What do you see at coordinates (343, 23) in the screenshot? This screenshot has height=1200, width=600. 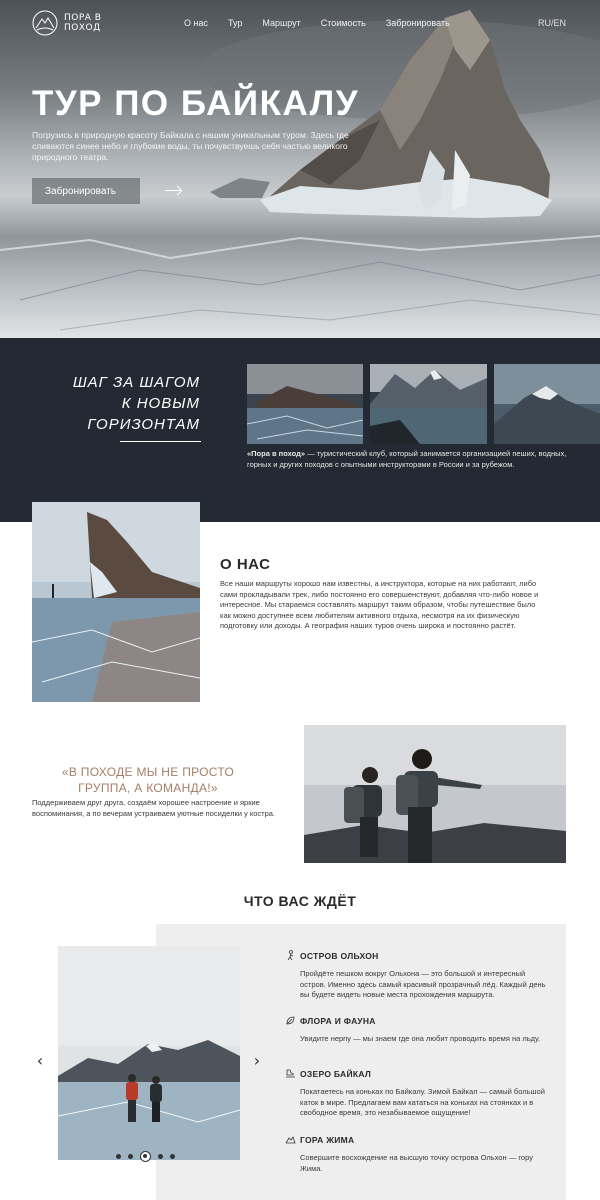 I see `nav-item-price: Стоимость` at bounding box center [343, 23].